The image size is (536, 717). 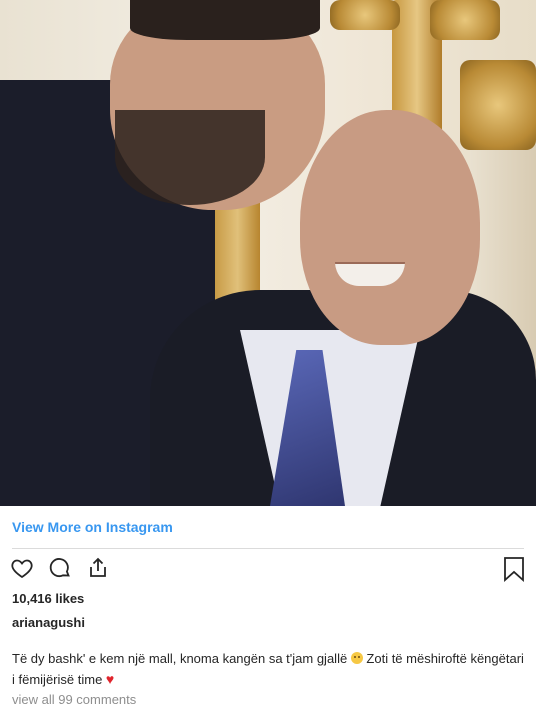 I want to click on comment-bubble-icon, so click(x=60, y=569).